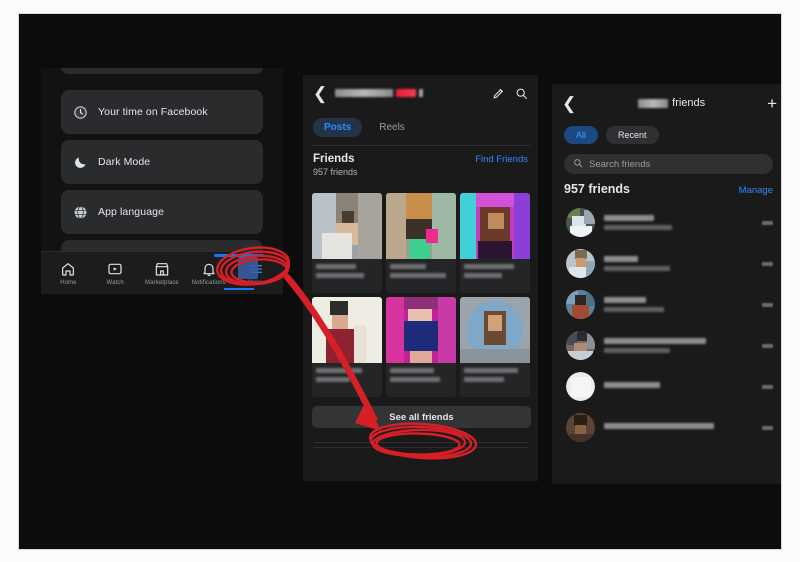  What do you see at coordinates (162, 282) in the screenshot?
I see `nav-label: Marketplace` at bounding box center [162, 282].